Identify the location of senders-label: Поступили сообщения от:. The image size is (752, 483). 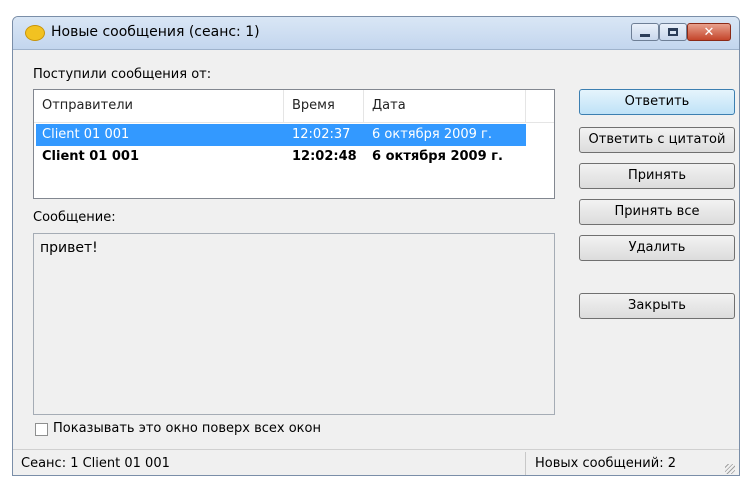
(122, 74).